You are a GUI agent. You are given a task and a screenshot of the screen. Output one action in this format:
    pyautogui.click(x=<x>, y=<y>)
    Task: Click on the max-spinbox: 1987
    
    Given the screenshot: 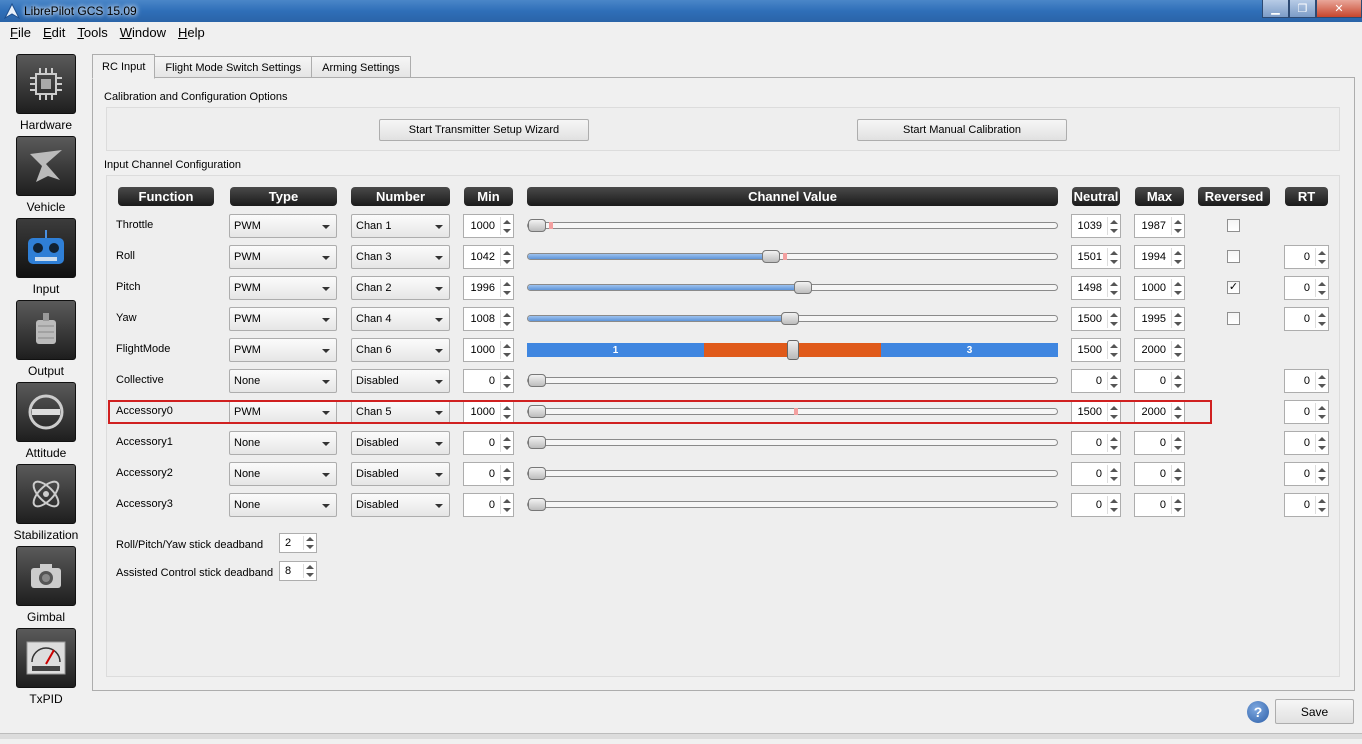 What is the action you would take?
    pyautogui.click(x=1159, y=226)
    